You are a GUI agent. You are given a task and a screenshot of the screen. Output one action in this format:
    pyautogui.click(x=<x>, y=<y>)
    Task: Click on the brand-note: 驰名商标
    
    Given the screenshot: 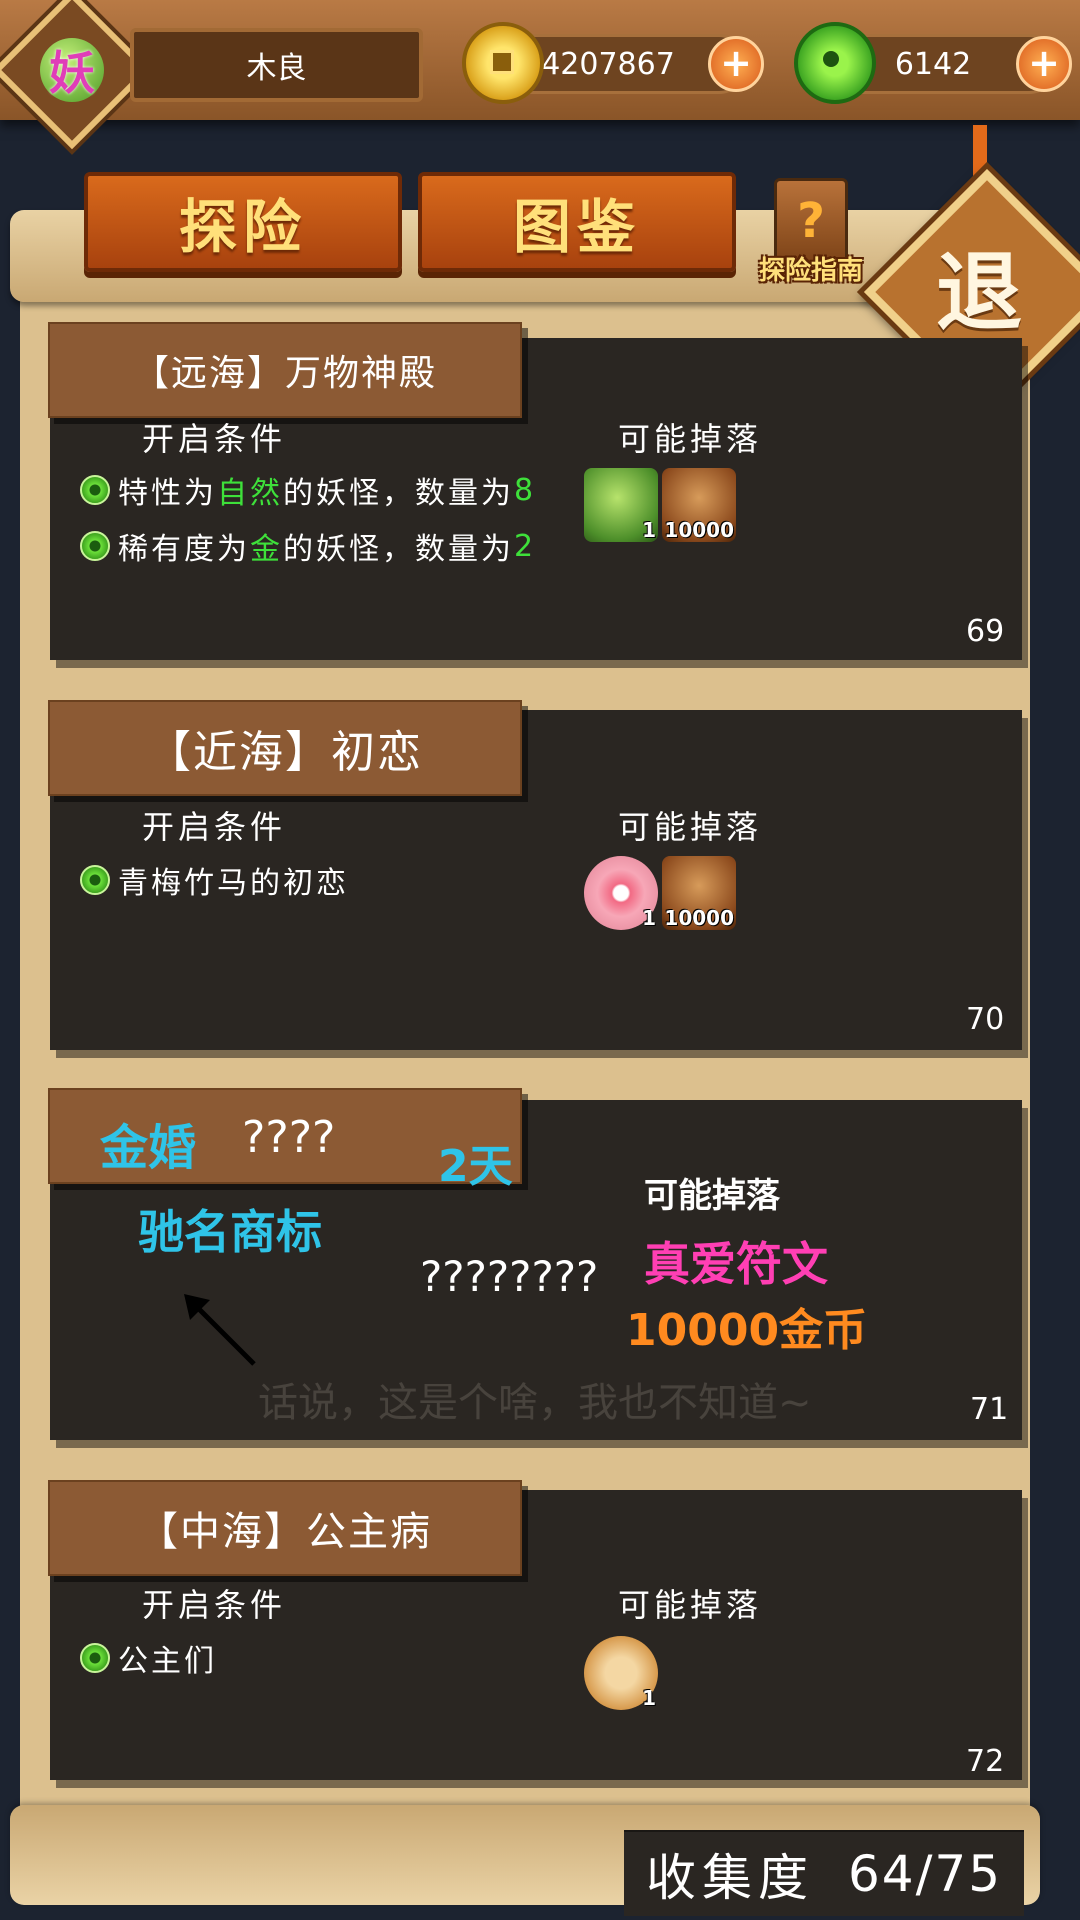 What is the action you would take?
    pyautogui.click(x=230, y=1232)
    